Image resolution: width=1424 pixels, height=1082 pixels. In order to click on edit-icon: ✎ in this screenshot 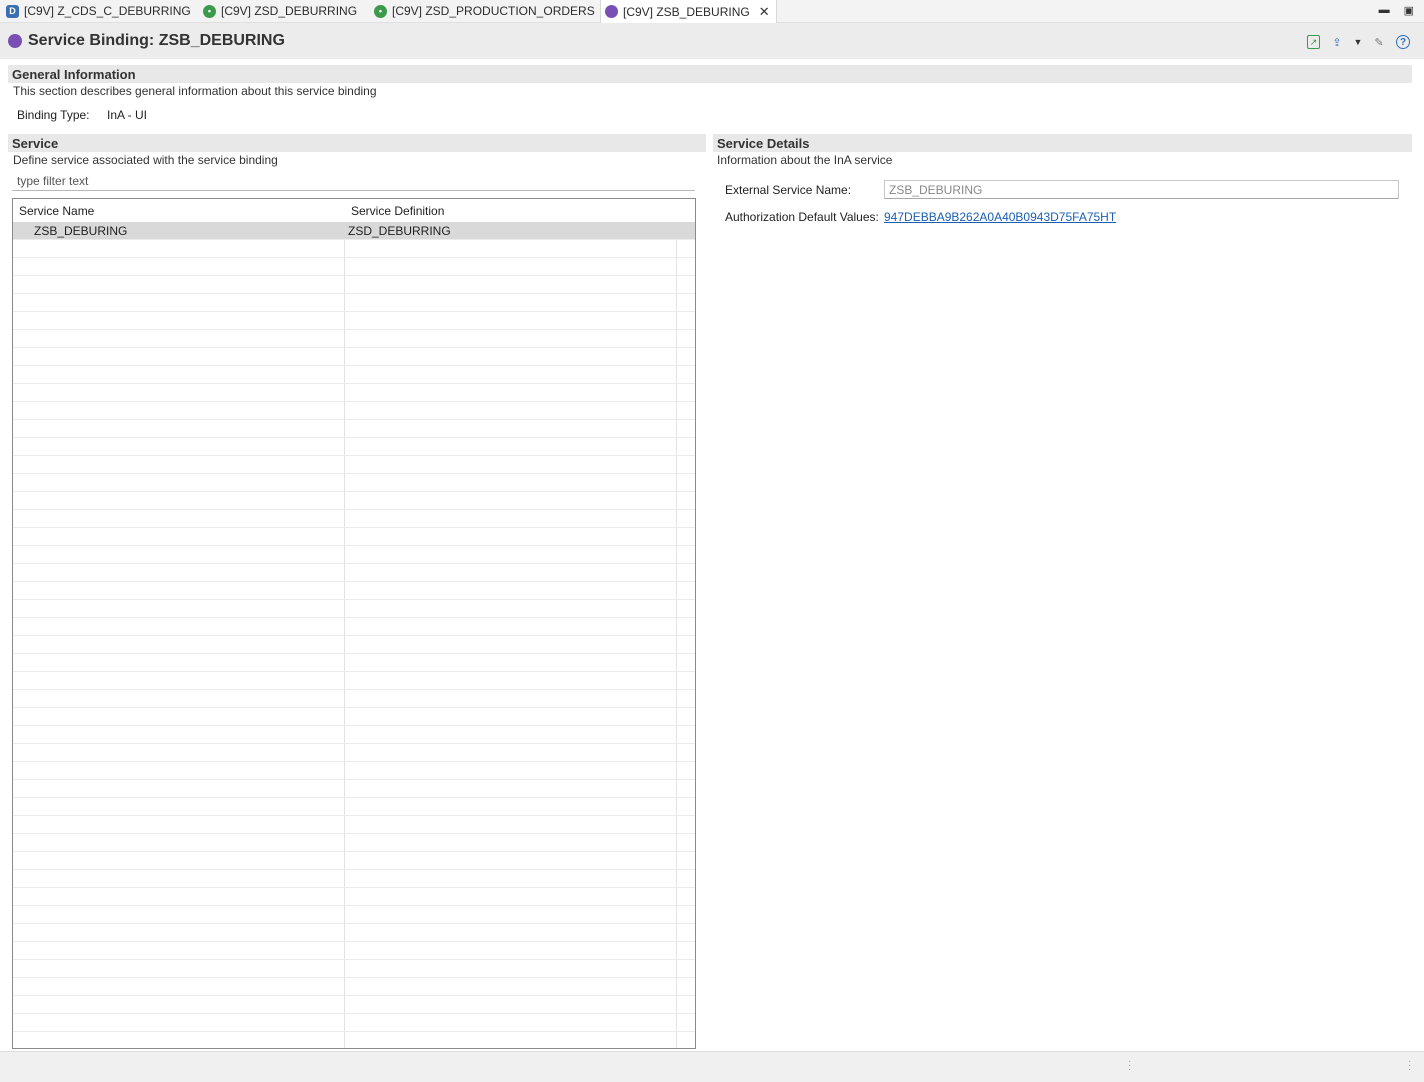, I will do `click(1379, 42)`.